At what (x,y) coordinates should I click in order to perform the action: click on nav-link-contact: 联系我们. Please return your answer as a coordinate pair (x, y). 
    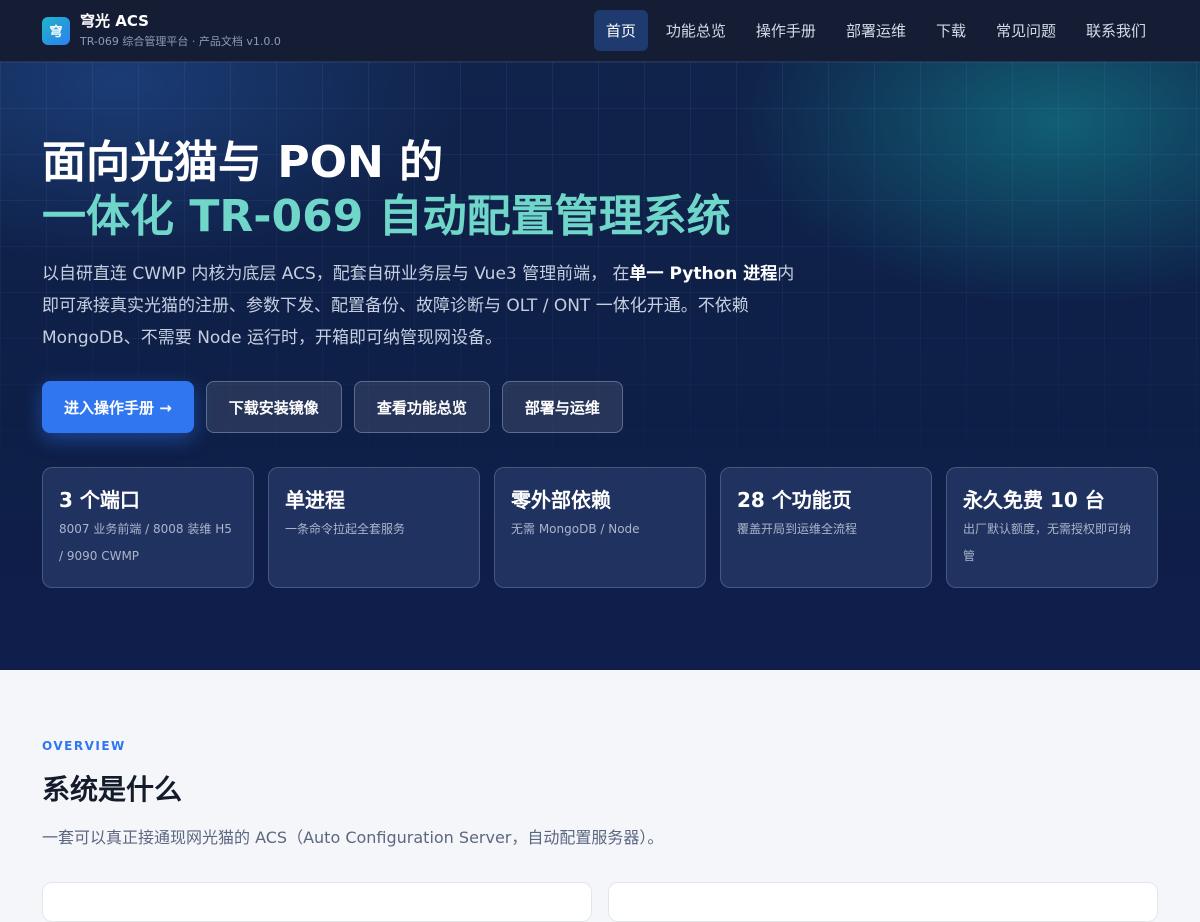
    Looking at the image, I should click on (1116, 30).